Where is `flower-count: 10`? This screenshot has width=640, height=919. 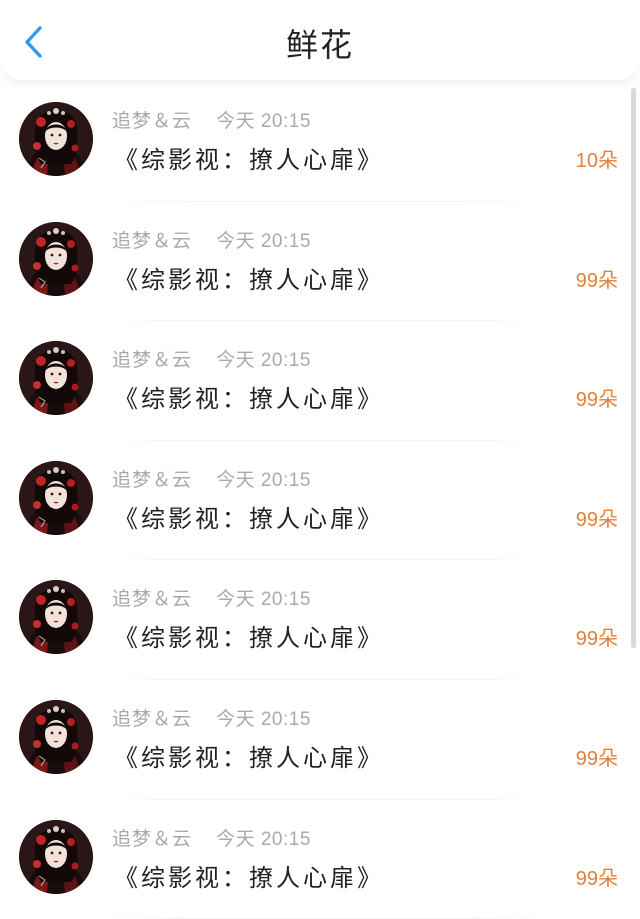 flower-count: 10 is located at coordinates (586, 161).